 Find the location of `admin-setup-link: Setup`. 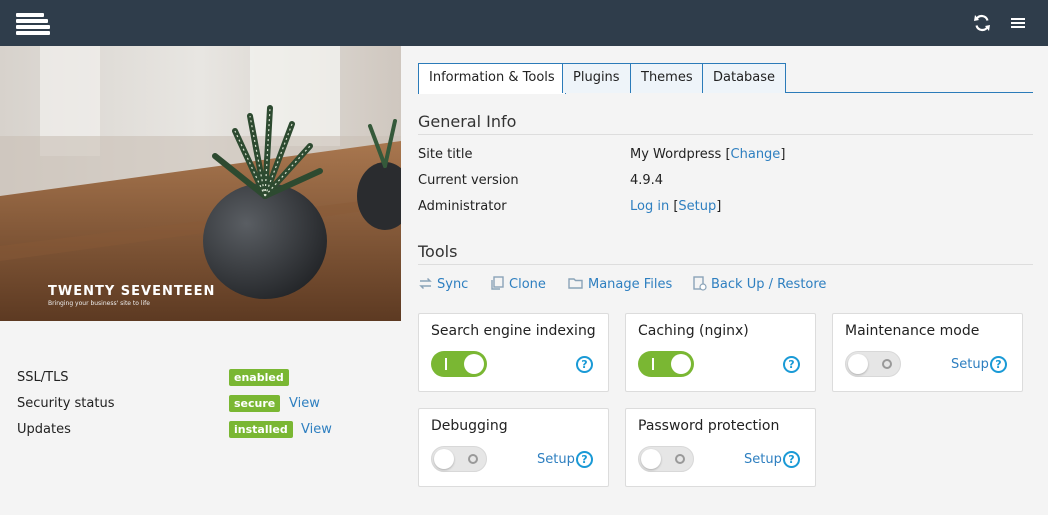

admin-setup-link: Setup is located at coordinates (697, 206).